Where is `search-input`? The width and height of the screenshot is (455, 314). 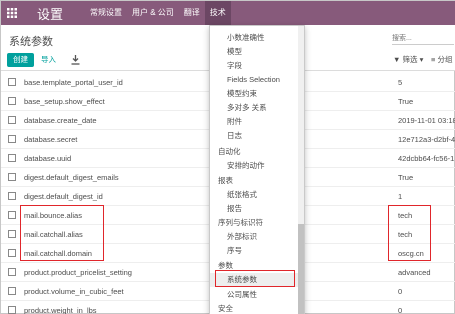 search-input is located at coordinates (423, 38).